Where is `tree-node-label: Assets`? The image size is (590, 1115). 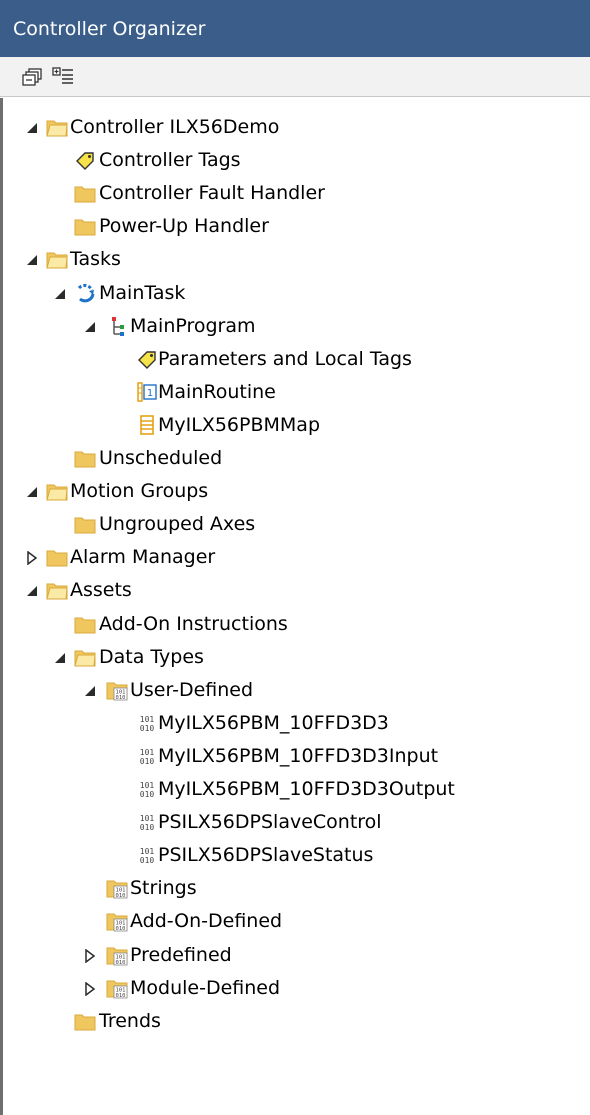
tree-node-label: Assets is located at coordinates (101, 590).